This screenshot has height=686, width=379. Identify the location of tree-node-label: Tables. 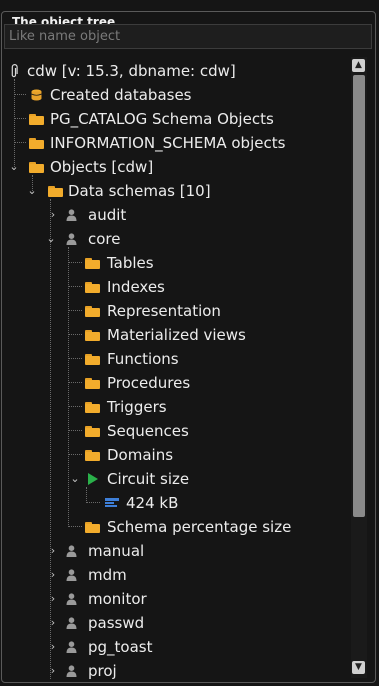
(130, 263).